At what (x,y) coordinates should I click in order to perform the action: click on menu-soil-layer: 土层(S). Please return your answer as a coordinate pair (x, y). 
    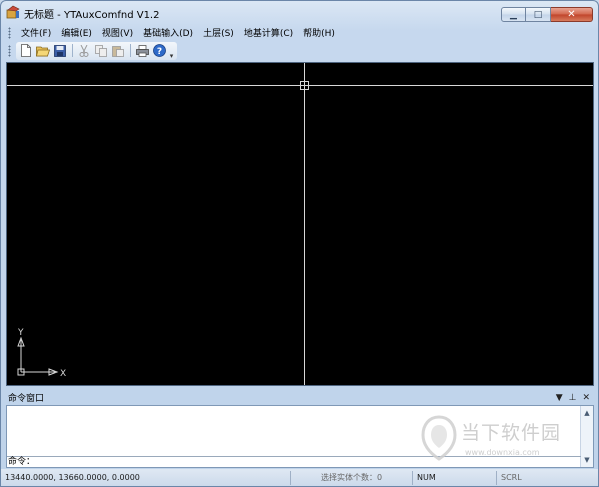
    Looking at the image, I should click on (218, 32).